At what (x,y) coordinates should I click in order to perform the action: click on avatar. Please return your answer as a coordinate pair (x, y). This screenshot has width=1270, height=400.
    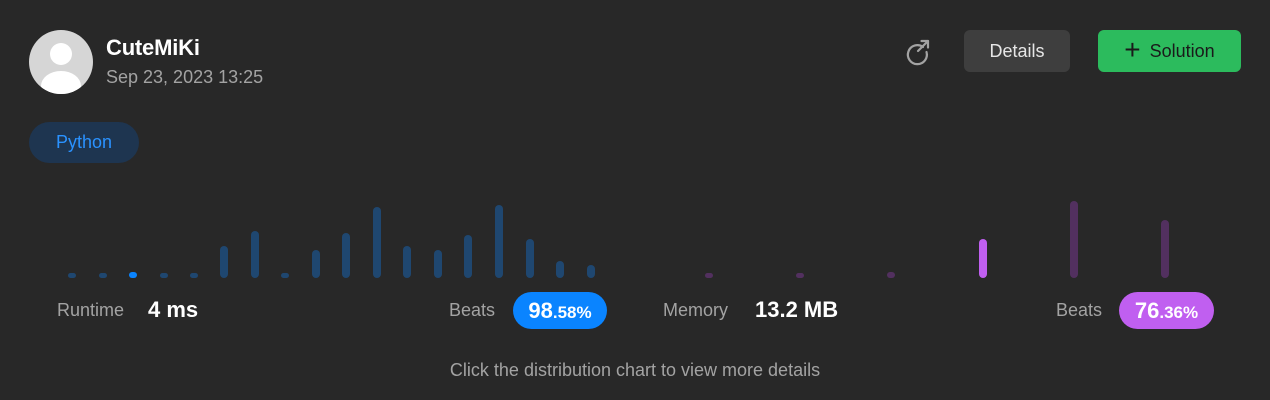
    Looking at the image, I should click on (61, 62).